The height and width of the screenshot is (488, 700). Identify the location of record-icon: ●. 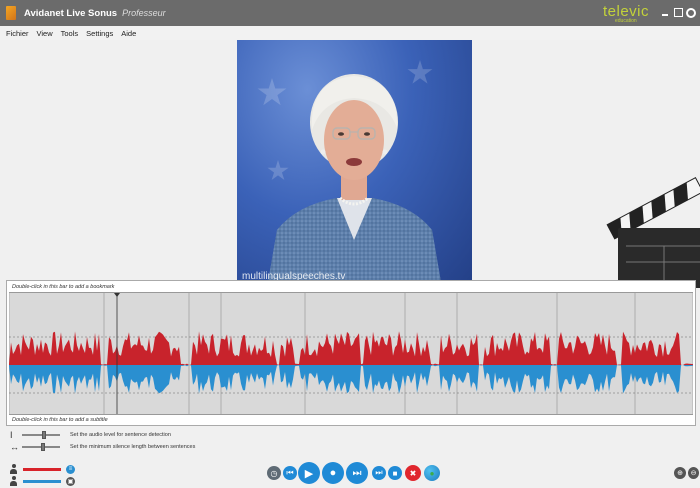
(333, 473).